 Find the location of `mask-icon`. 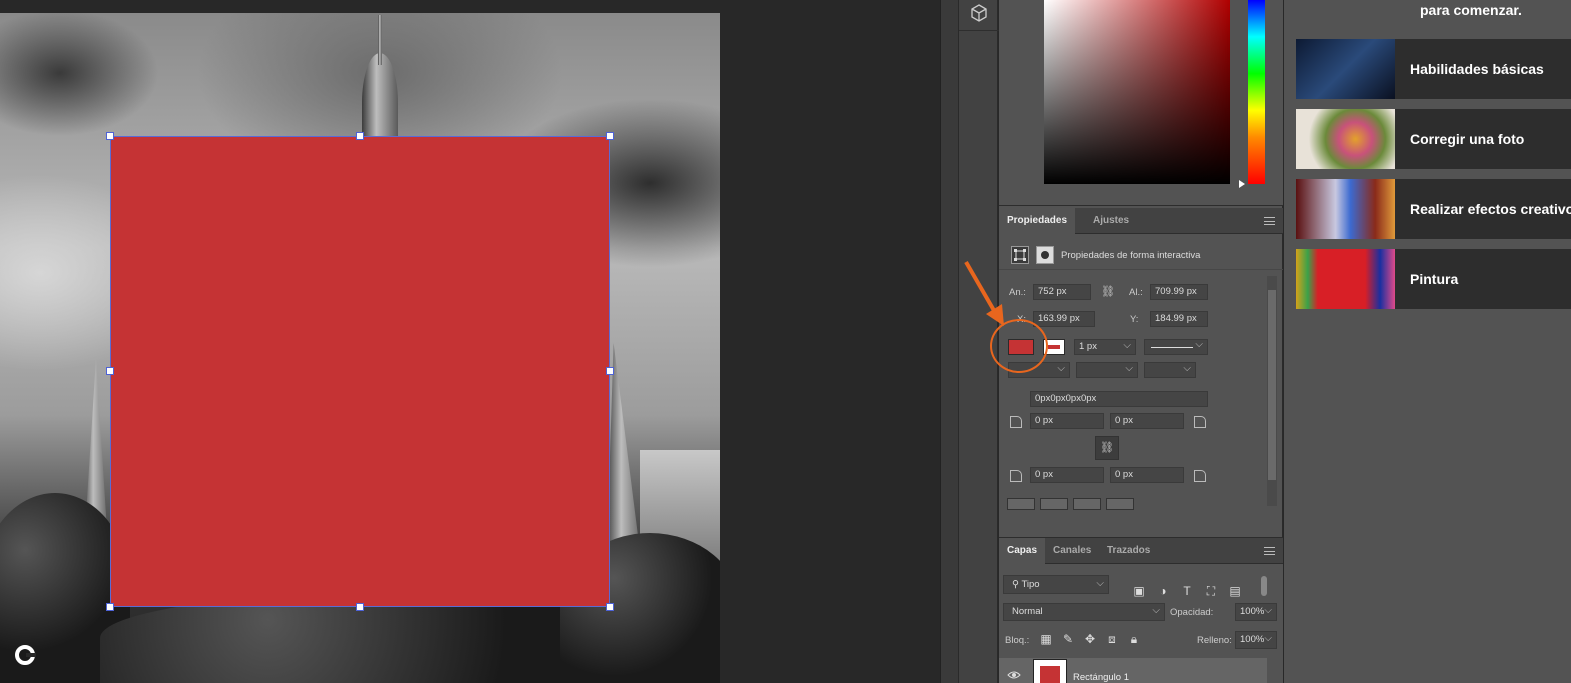

mask-icon is located at coordinates (1045, 255).